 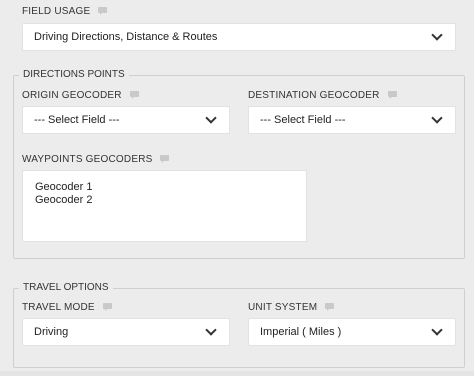 What do you see at coordinates (126, 120) in the screenshot?
I see `origin-geocoder-select: --- Select Field ---` at bounding box center [126, 120].